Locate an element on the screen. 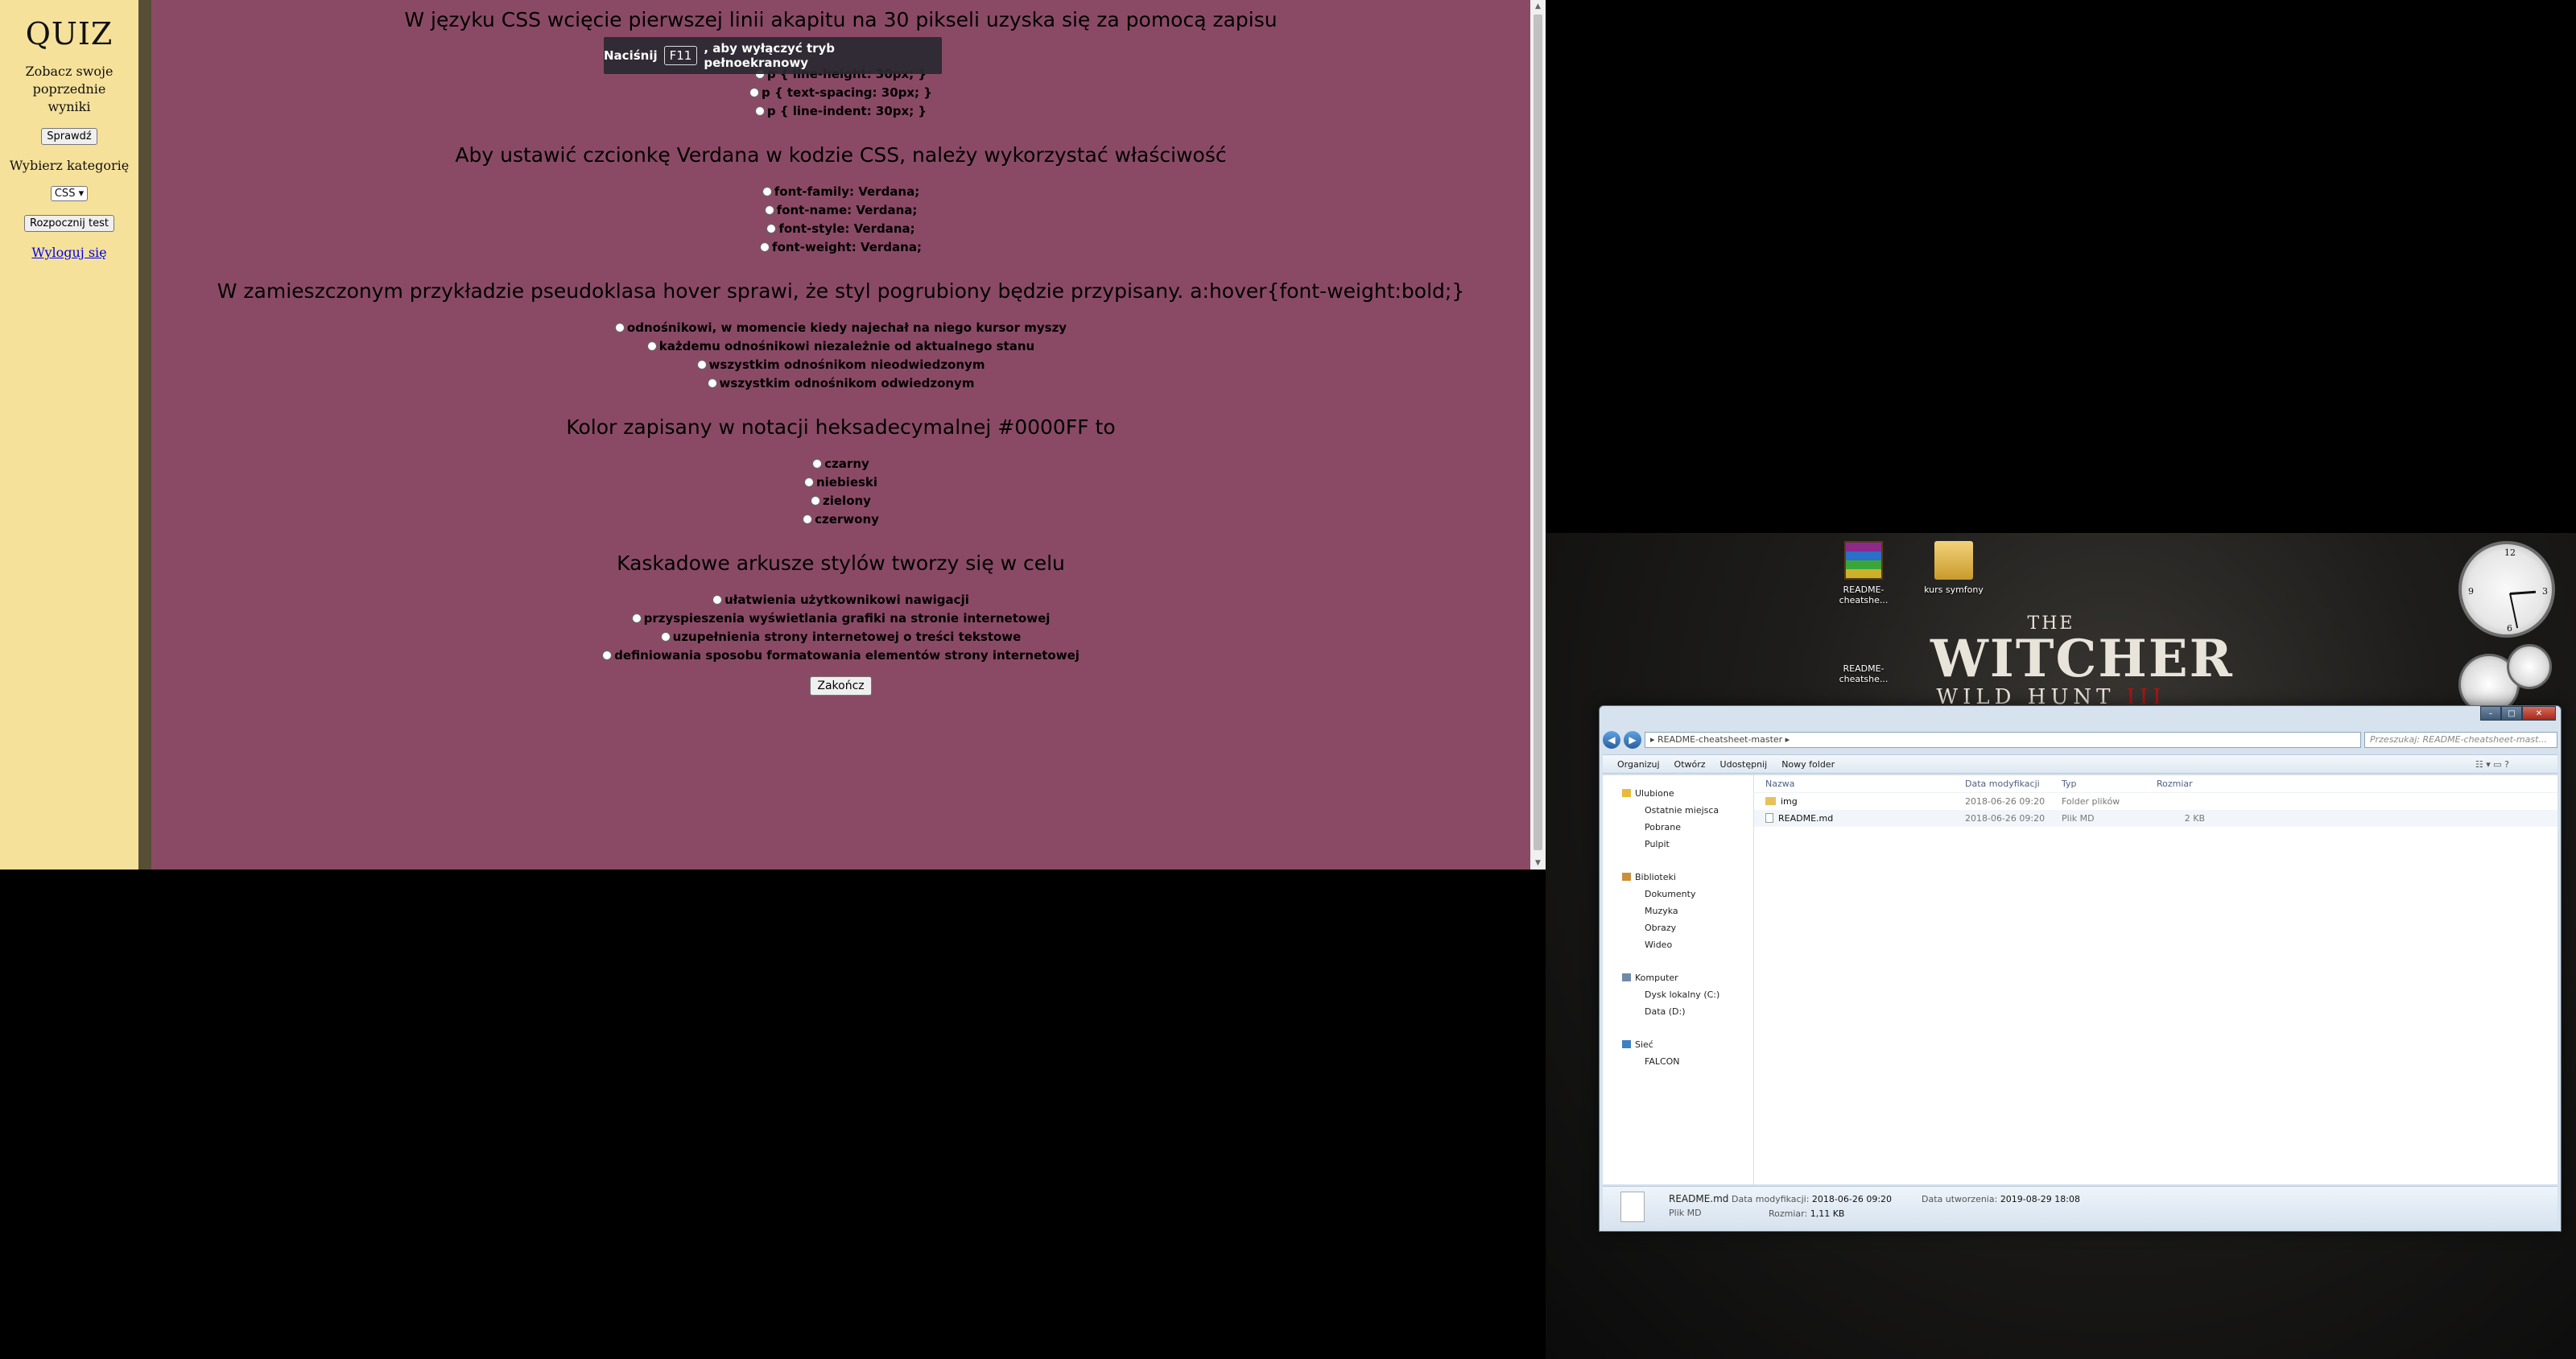 The width and height of the screenshot is (2576, 1359). column-header-type: Typ is located at coordinates (2109, 784).